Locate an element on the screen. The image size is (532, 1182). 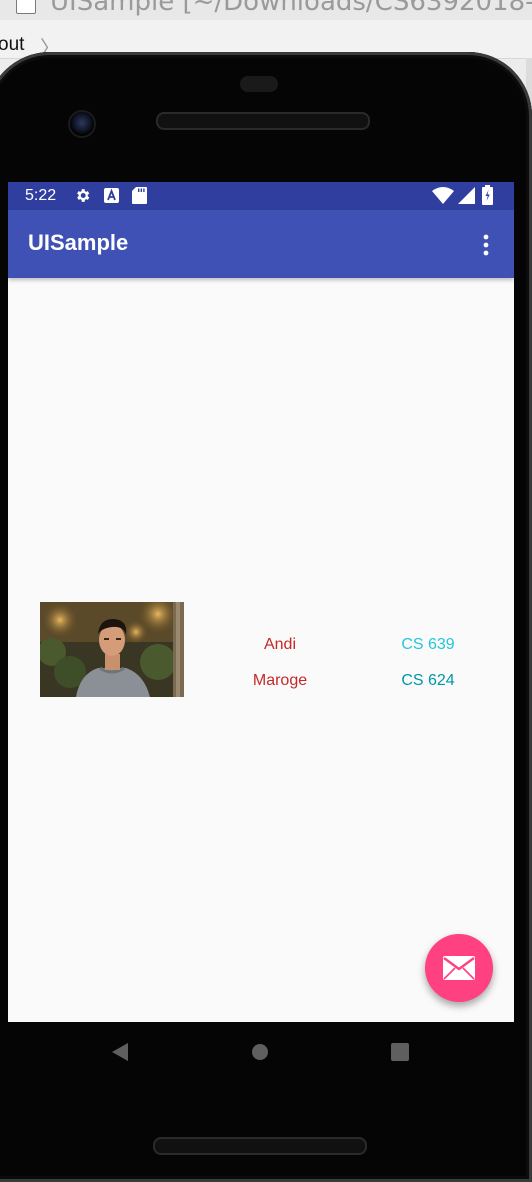
host-window-title: UISample [~/Downloads/CS6392018-m is located at coordinates (291, 8).